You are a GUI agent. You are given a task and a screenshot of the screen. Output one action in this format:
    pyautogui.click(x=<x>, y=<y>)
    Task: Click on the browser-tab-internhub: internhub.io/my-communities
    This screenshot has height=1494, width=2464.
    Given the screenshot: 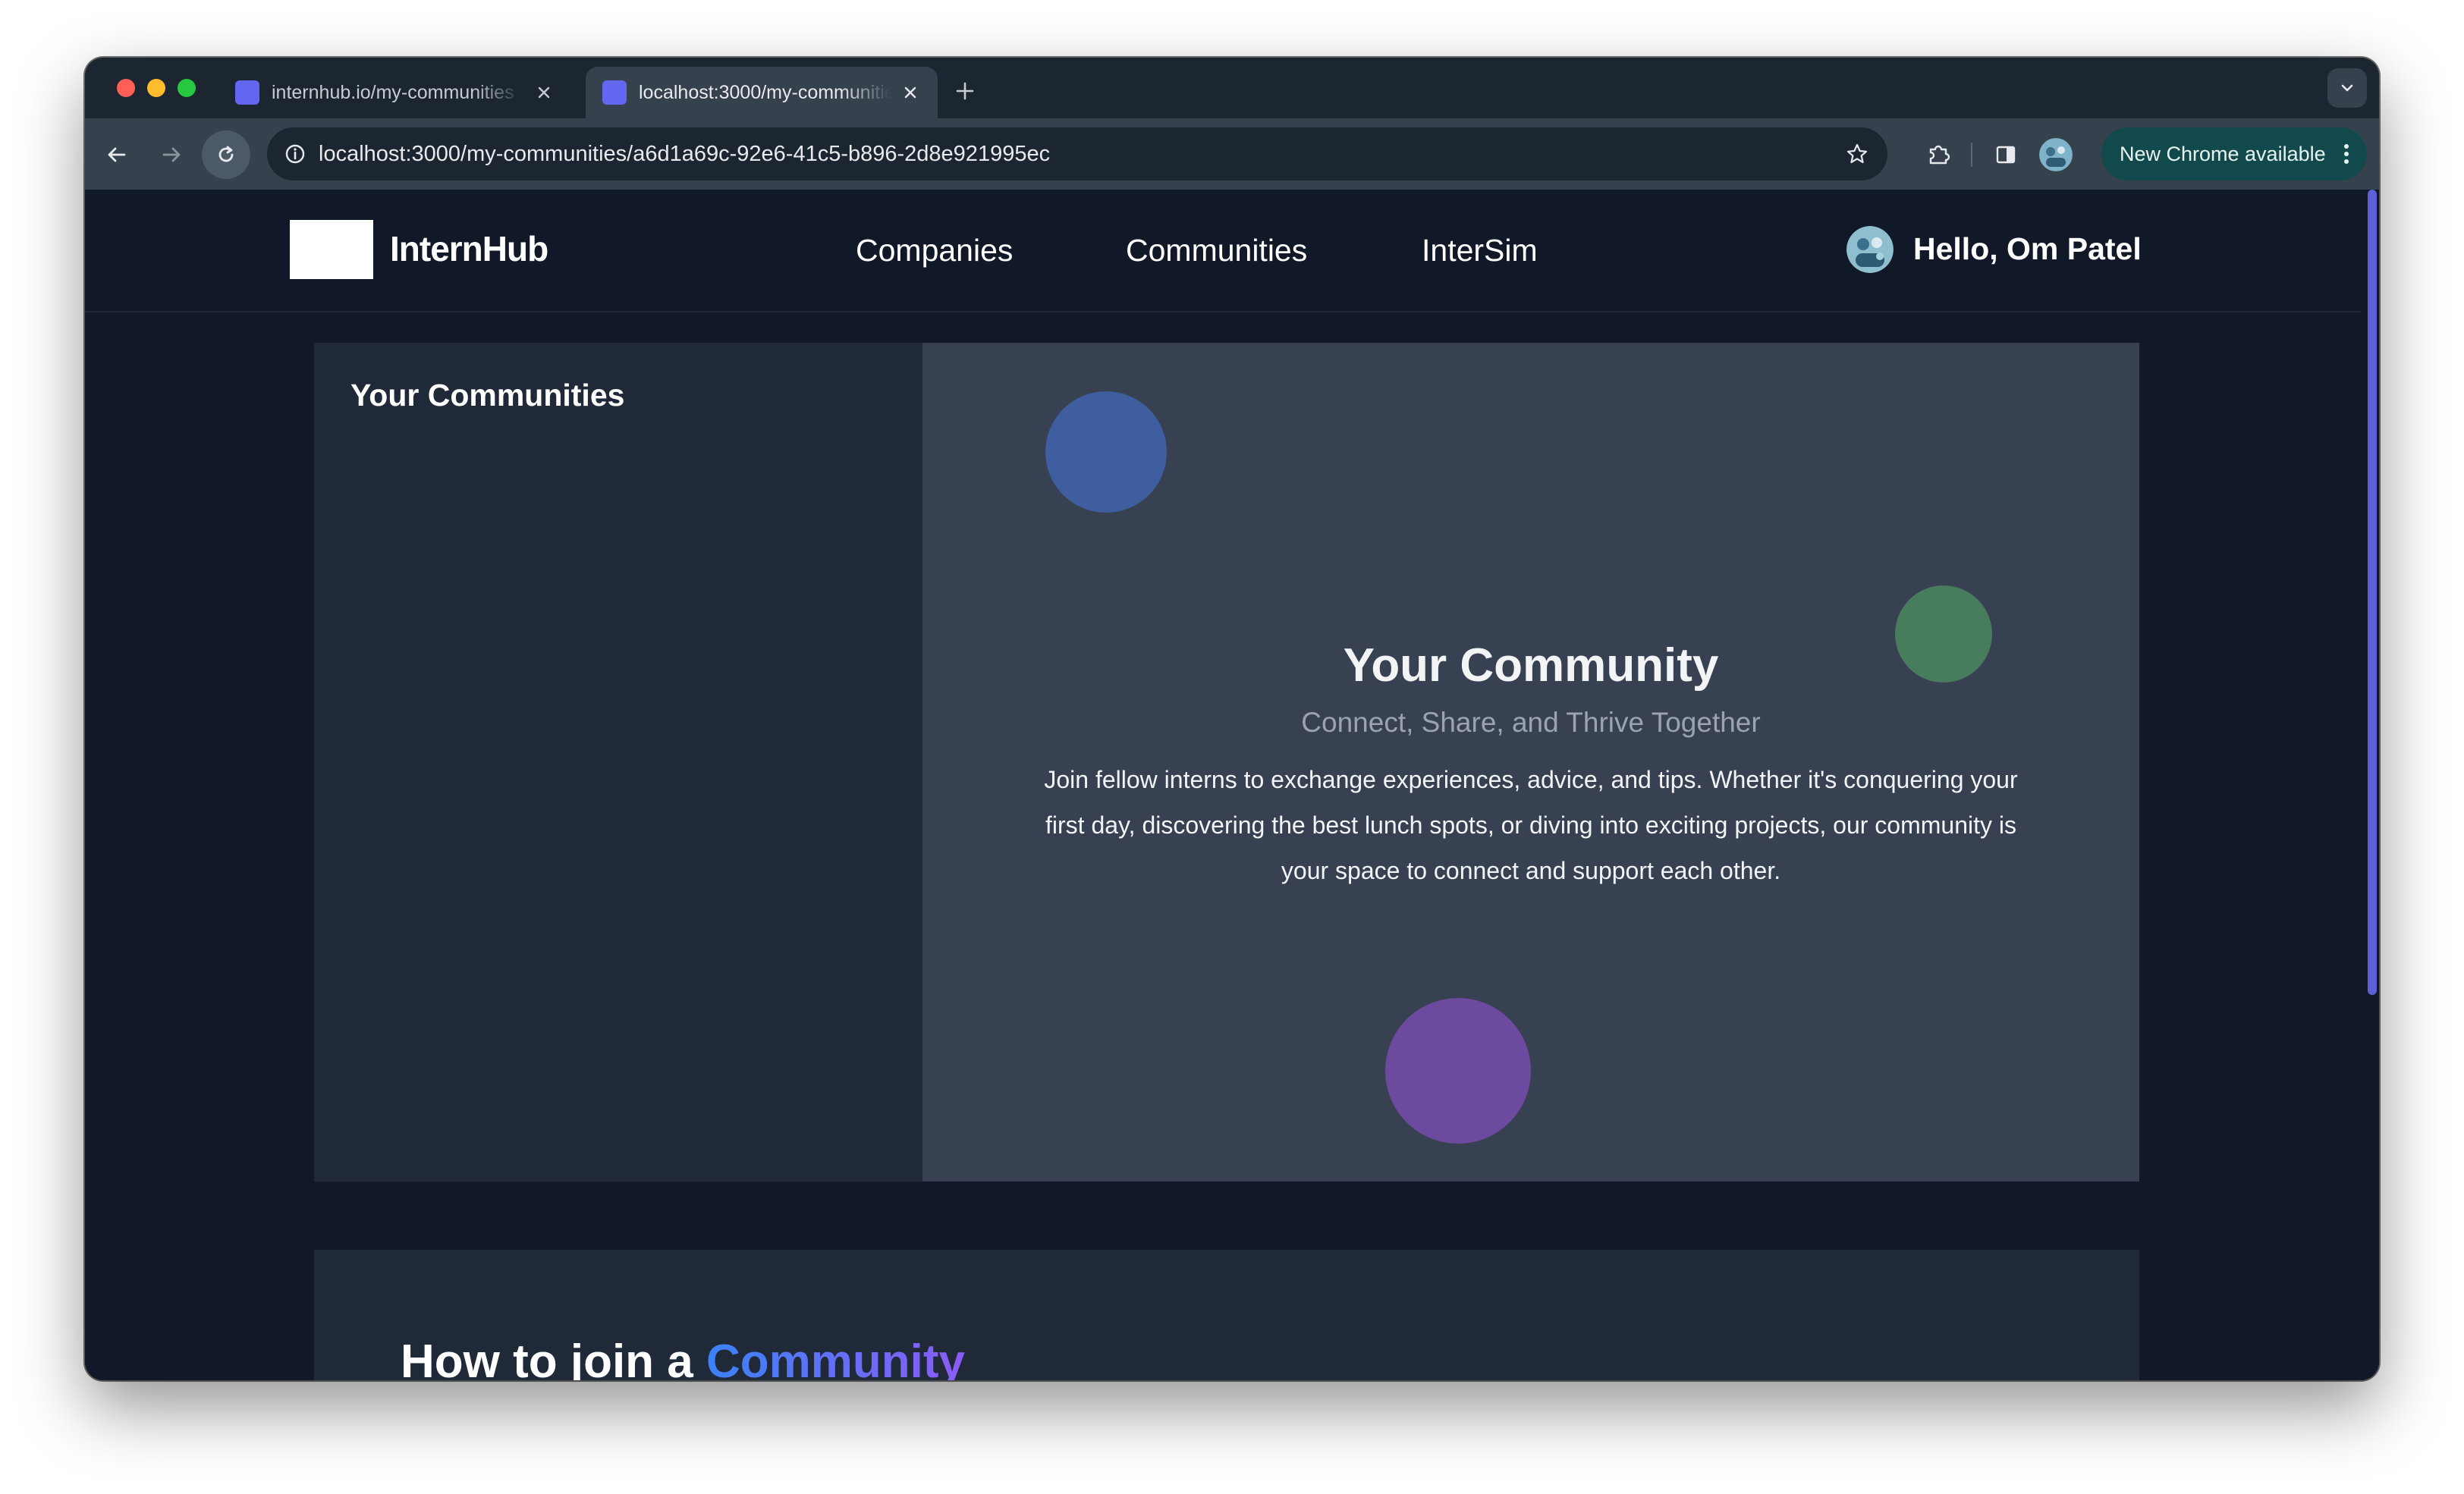 What is the action you would take?
    pyautogui.click(x=395, y=92)
    